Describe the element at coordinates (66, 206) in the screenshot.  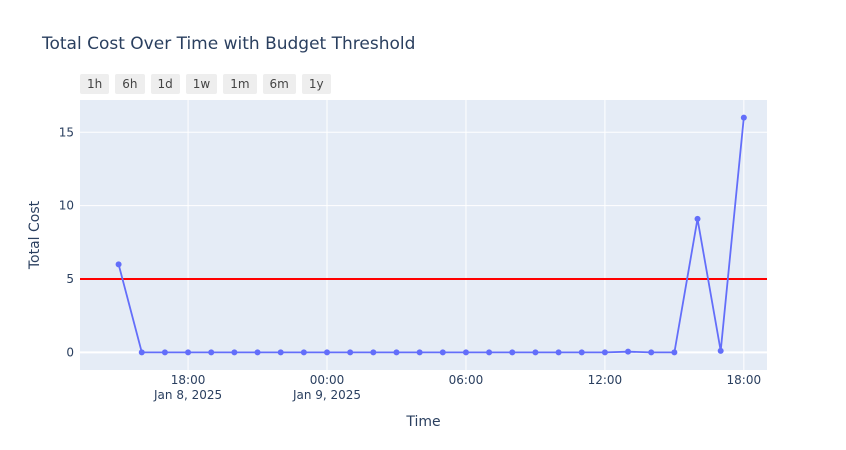
I see `y-tick-label: 10` at that location.